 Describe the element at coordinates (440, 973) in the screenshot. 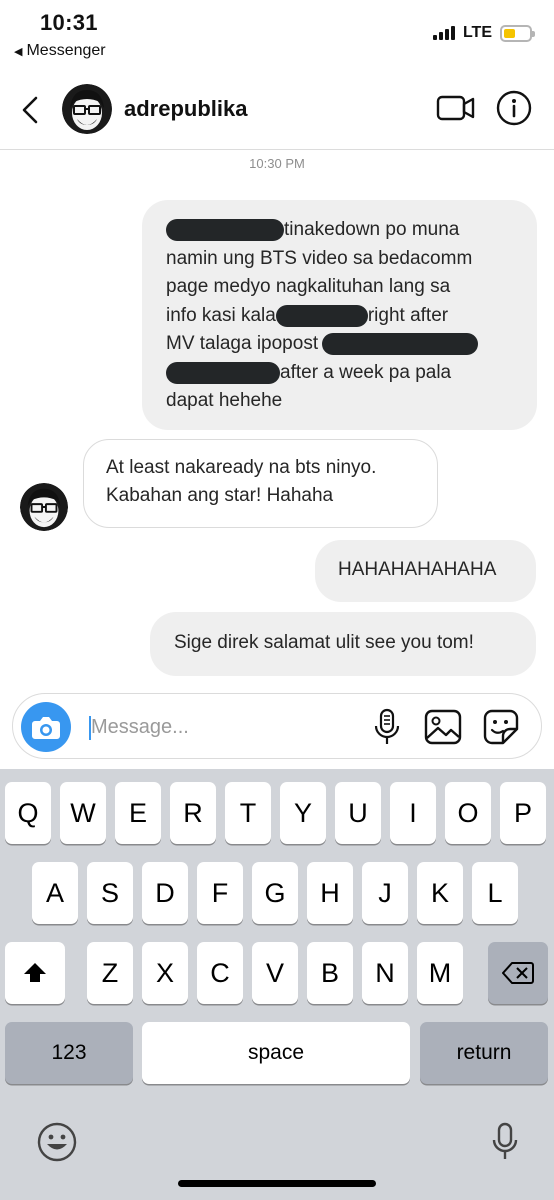

I see `key-m: M` at that location.